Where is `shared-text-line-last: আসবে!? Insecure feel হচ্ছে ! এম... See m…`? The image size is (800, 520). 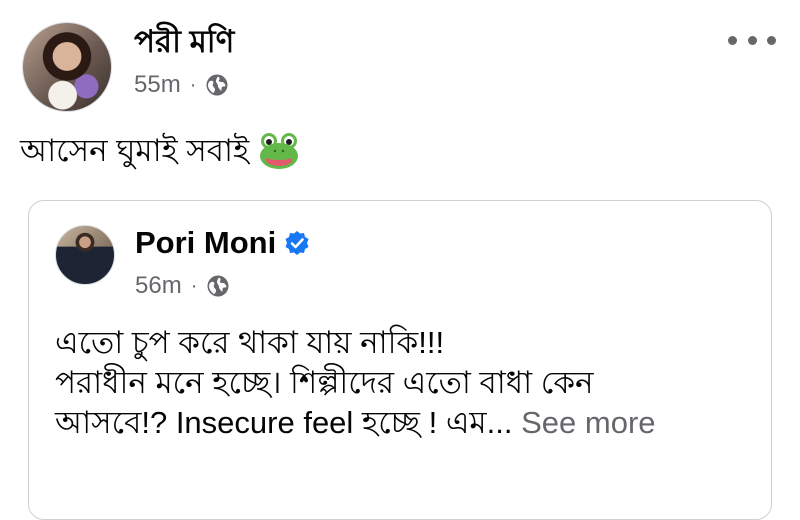 shared-text-line-last: আসবে!? Insecure feel হচ্ছে ! এম... See m… is located at coordinates (403, 423).